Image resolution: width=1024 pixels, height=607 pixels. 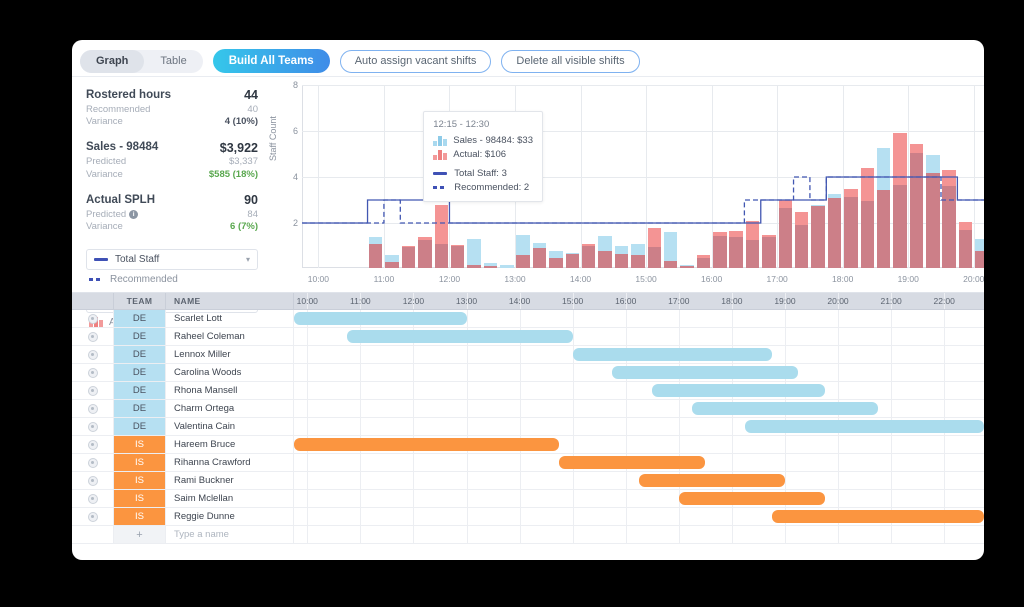 What do you see at coordinates (140, 534) in the screenshot?
I see `add-row-button: +` at bounding box center [140, 534].